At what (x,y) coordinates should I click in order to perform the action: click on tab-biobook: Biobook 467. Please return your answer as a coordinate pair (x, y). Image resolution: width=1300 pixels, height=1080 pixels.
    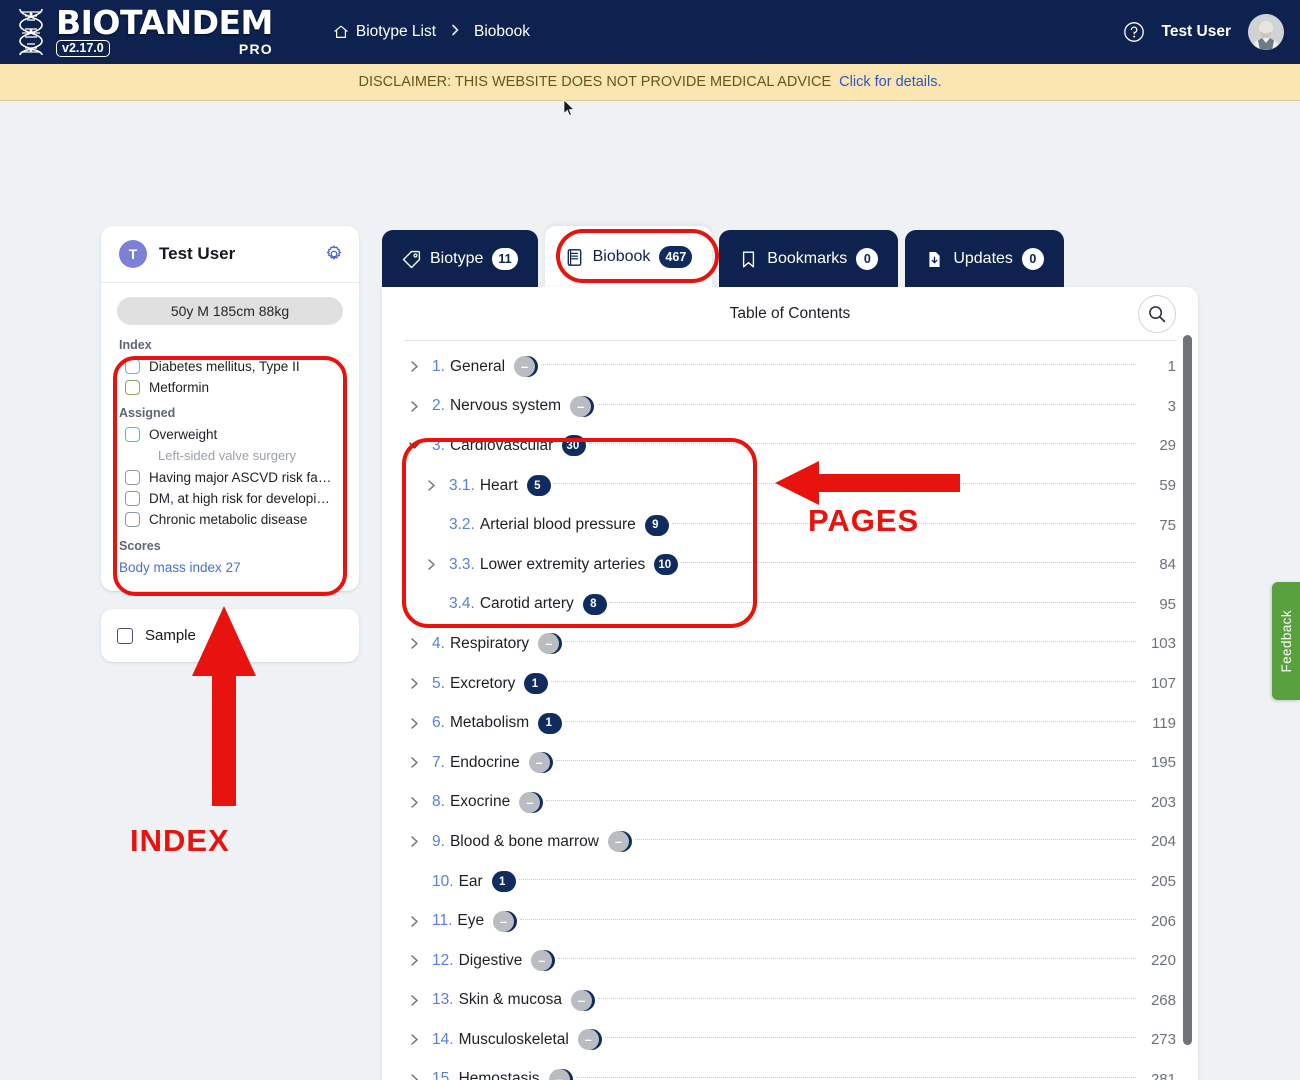
    Looking at the image, I should click on (628, 257).